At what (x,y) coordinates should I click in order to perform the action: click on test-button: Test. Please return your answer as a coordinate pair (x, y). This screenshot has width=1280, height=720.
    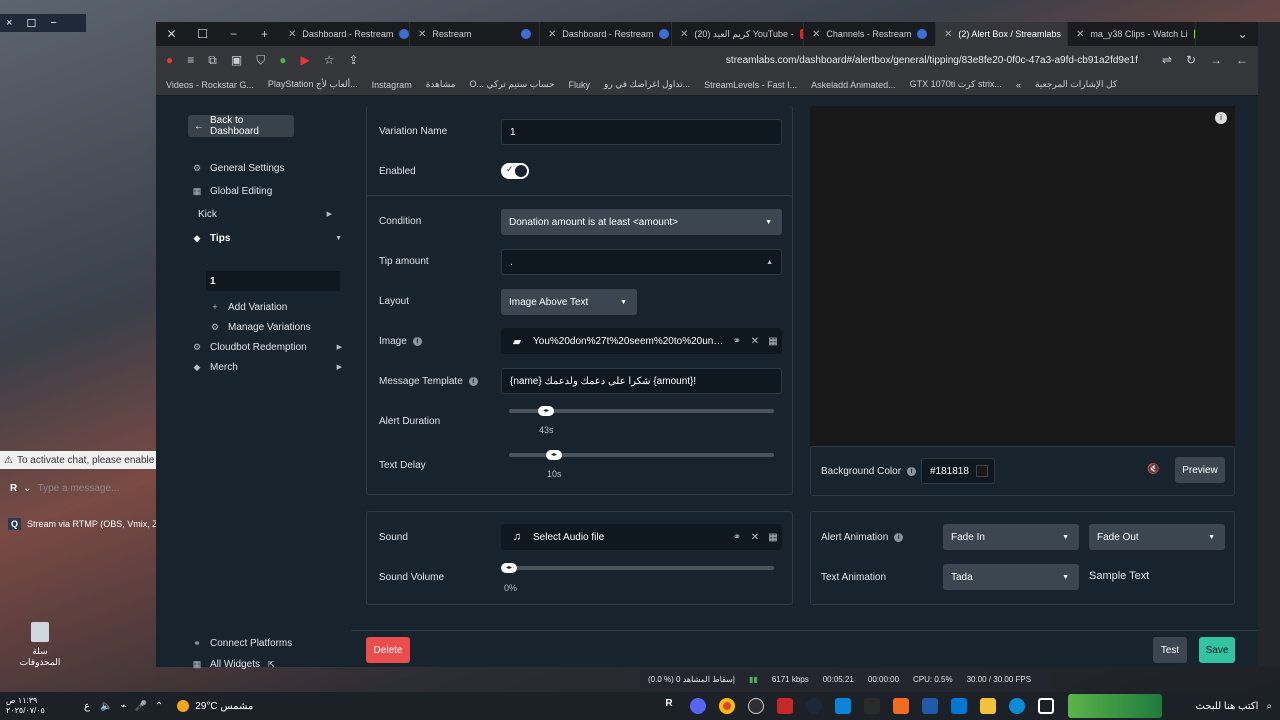
    Looking at the image, I should click on (1170, 650).